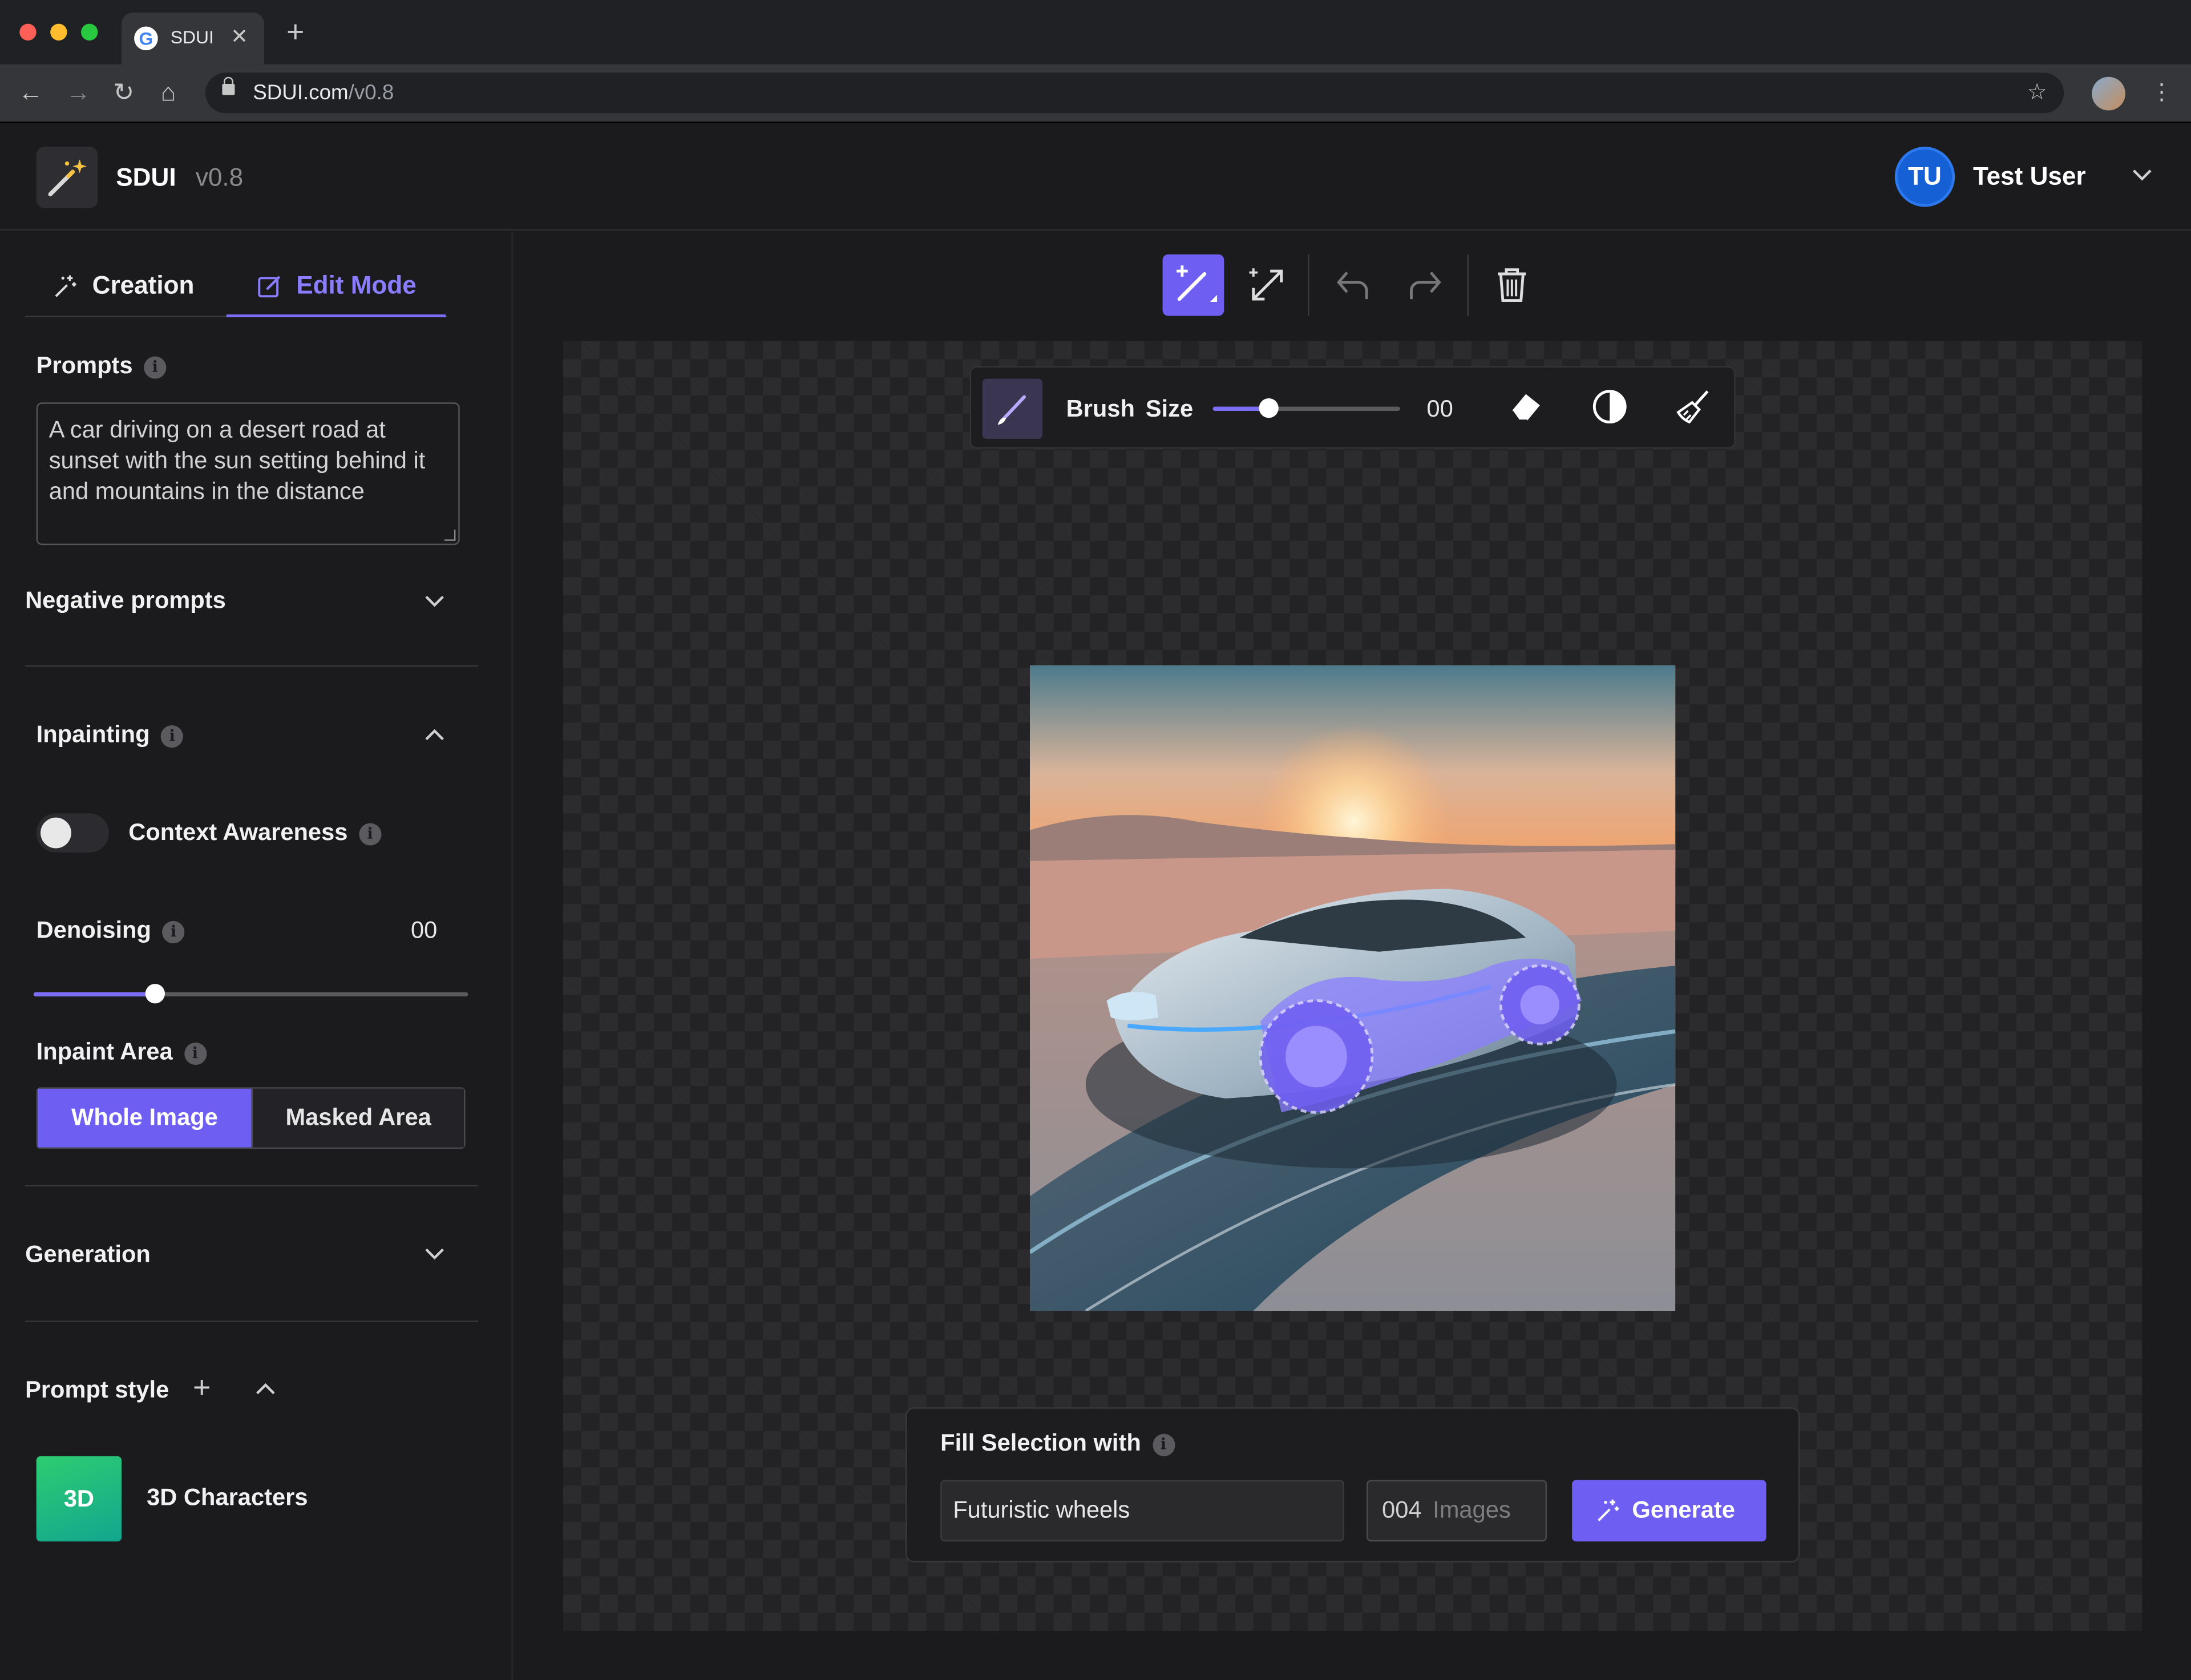 The image size is (2191, 1680). Describe the element at coordinates (2161, 92) in the screenshot. I see `browser-menu-icon: ⋮` at that location.